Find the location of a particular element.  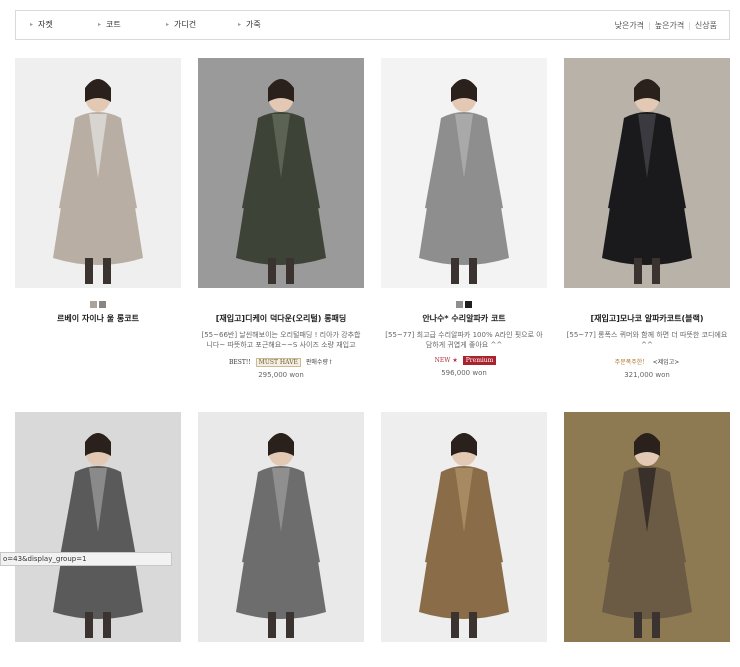

category-leather: ▸ 가죽 is located at coordinates (249, 24).